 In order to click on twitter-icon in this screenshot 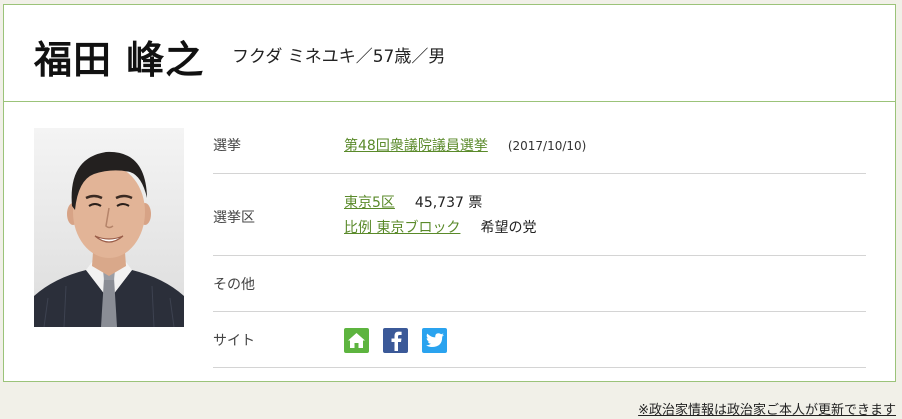, I will do `click(434, 340)`.